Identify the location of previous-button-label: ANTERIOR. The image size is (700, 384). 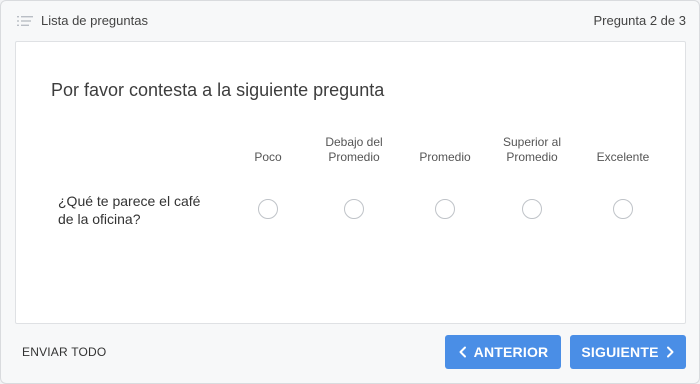
(511, 352).